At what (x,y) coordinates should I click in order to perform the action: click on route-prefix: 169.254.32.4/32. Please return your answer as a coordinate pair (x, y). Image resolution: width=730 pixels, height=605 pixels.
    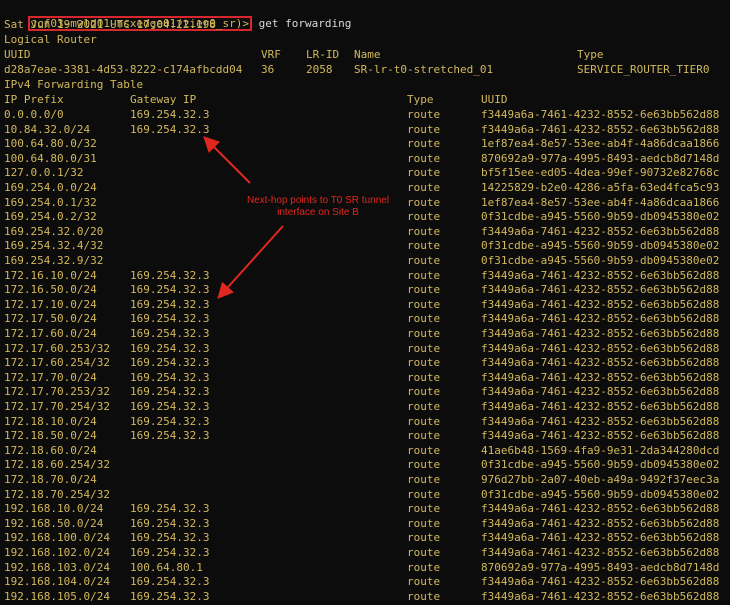
    Looking at the image, I should click on (54, 246).